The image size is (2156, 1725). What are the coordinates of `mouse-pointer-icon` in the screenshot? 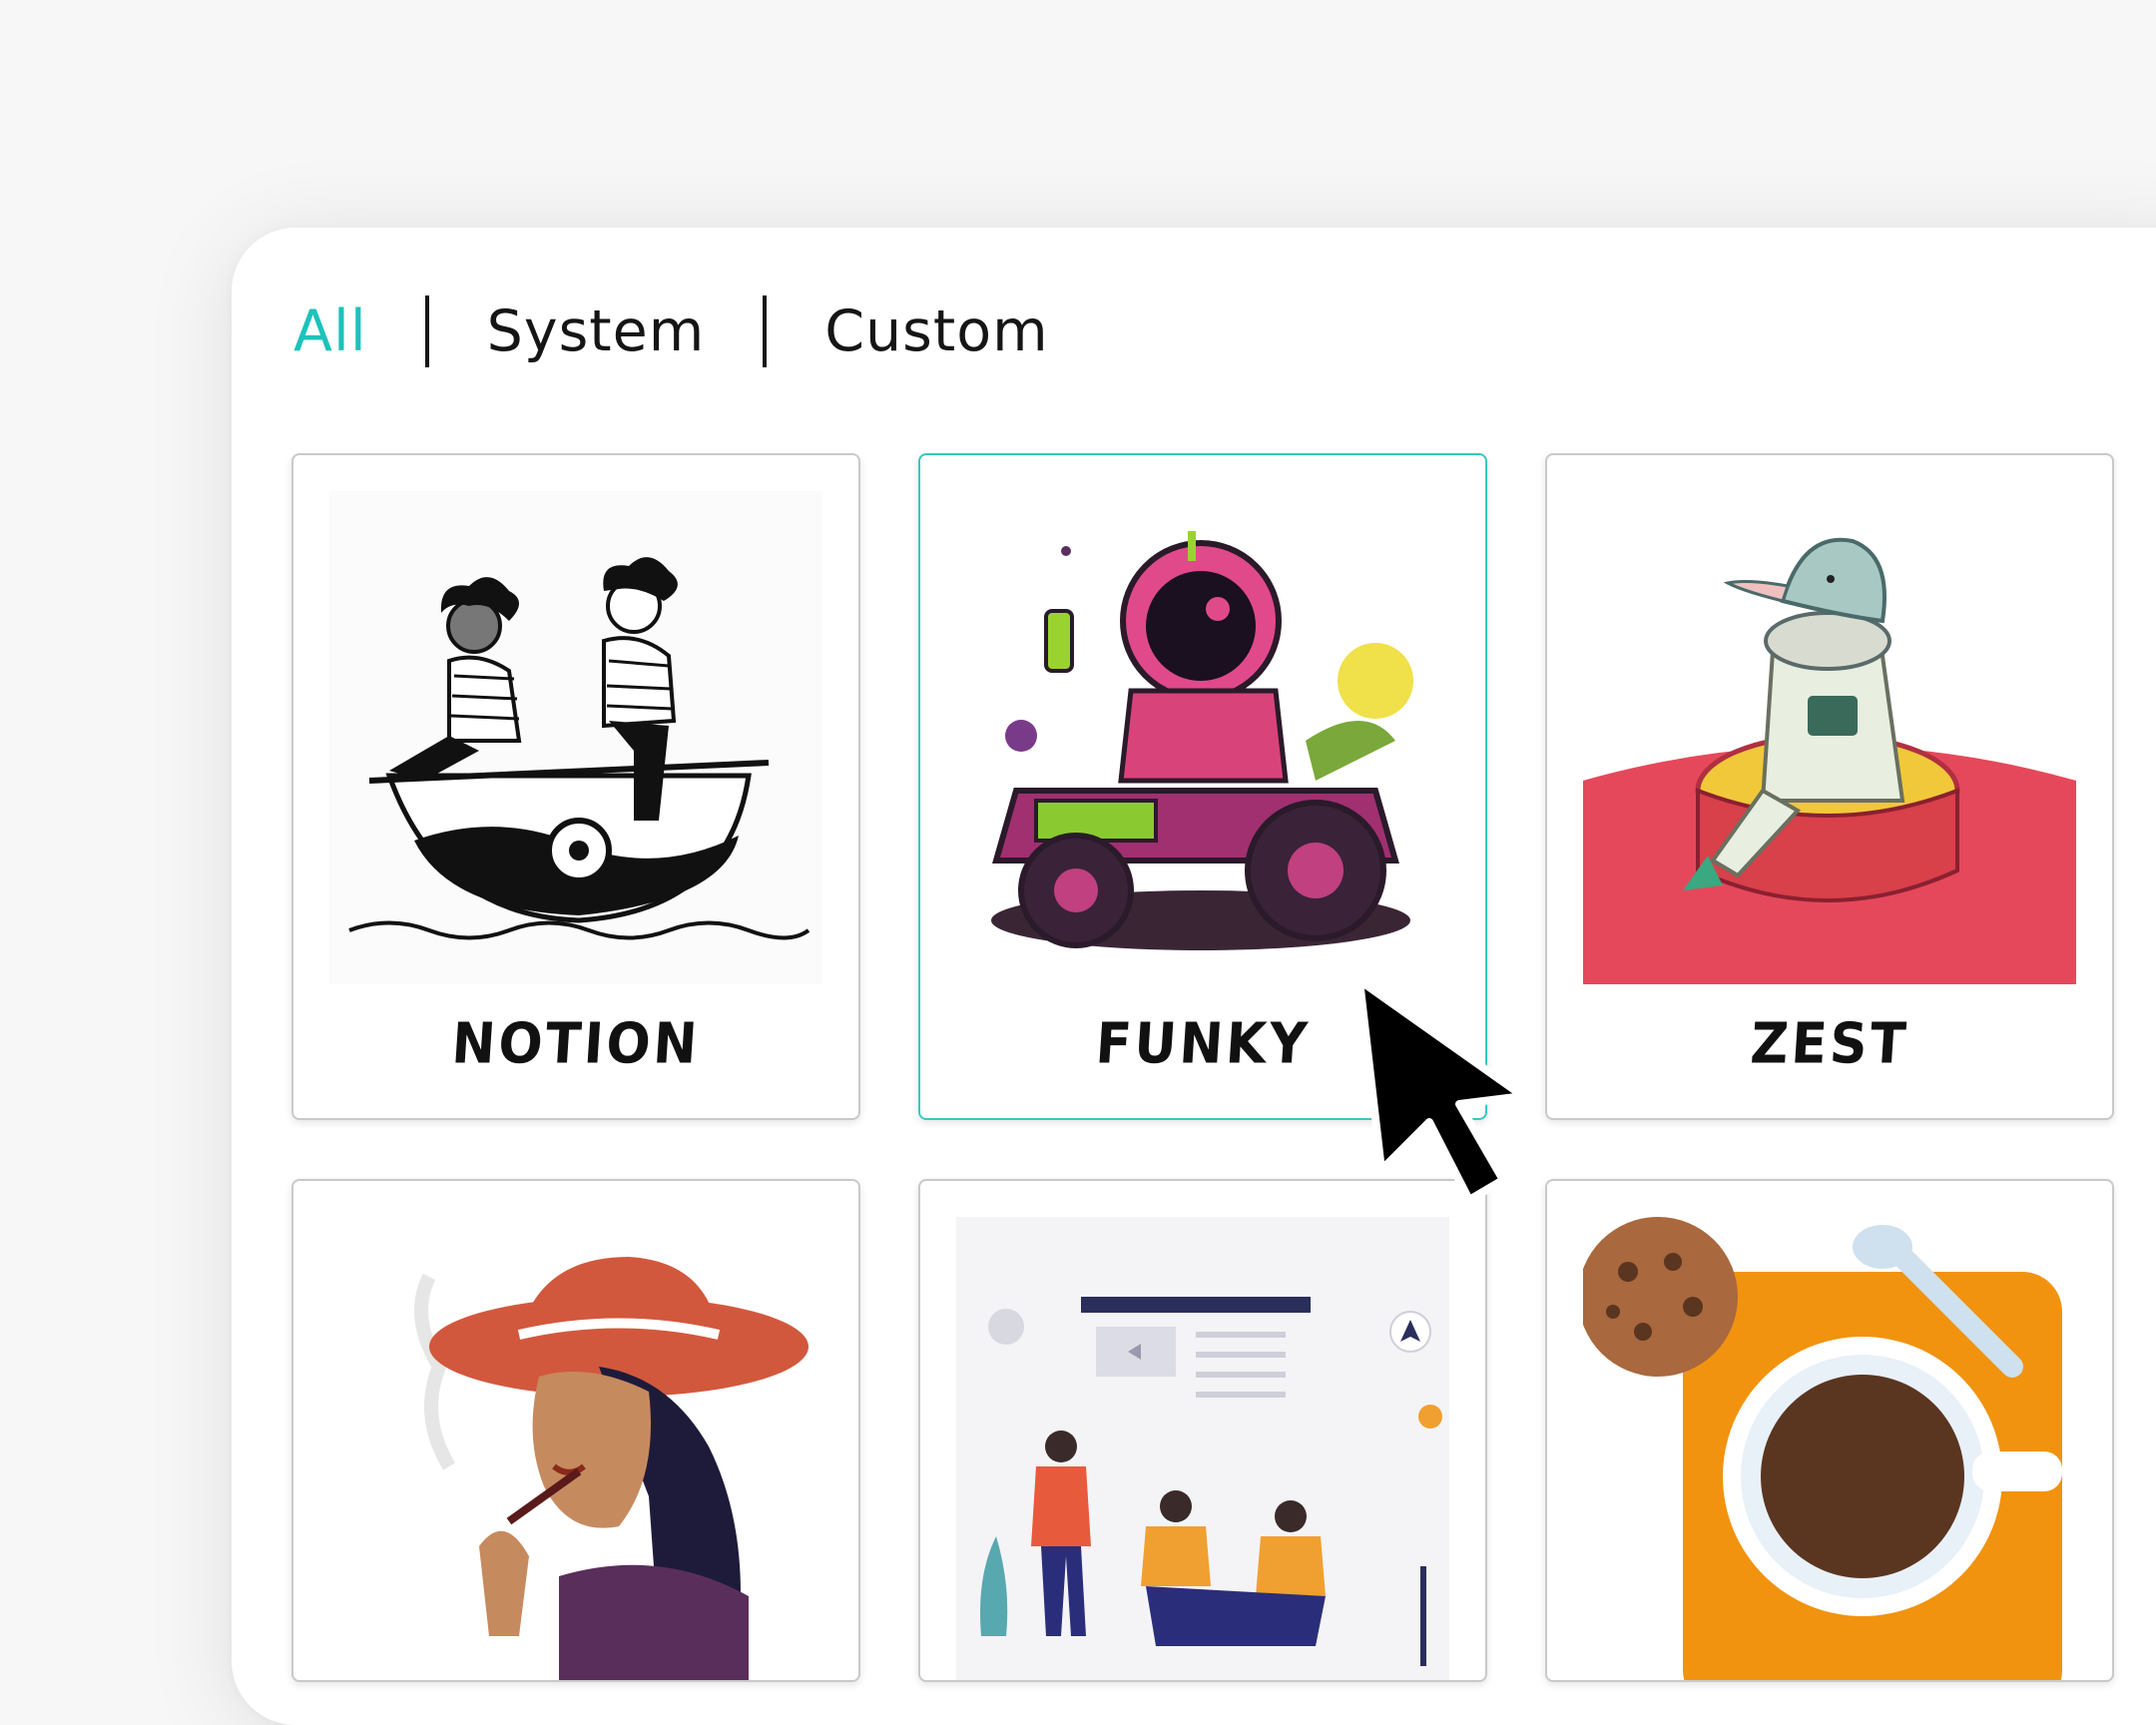 It's located at (1441, 1094).